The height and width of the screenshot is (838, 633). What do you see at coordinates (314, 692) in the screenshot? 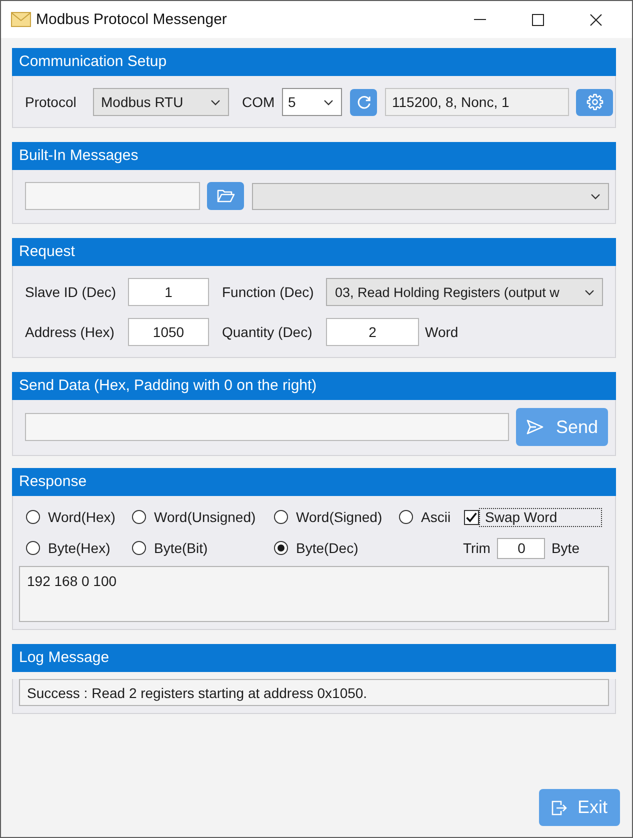
I see `log-message-field: Success : Read 2 registers starting at address 0x1050.` at bounding box center [314, 692].